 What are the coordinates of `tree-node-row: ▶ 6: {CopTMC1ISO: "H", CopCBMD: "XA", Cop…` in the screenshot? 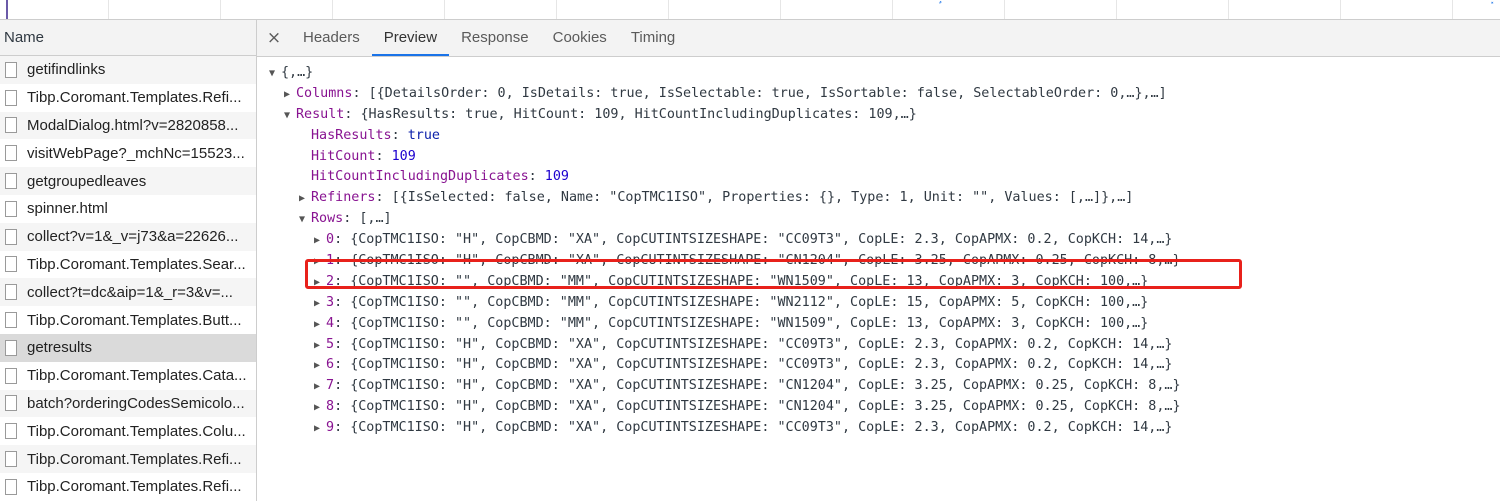 It's located at (878, 365).